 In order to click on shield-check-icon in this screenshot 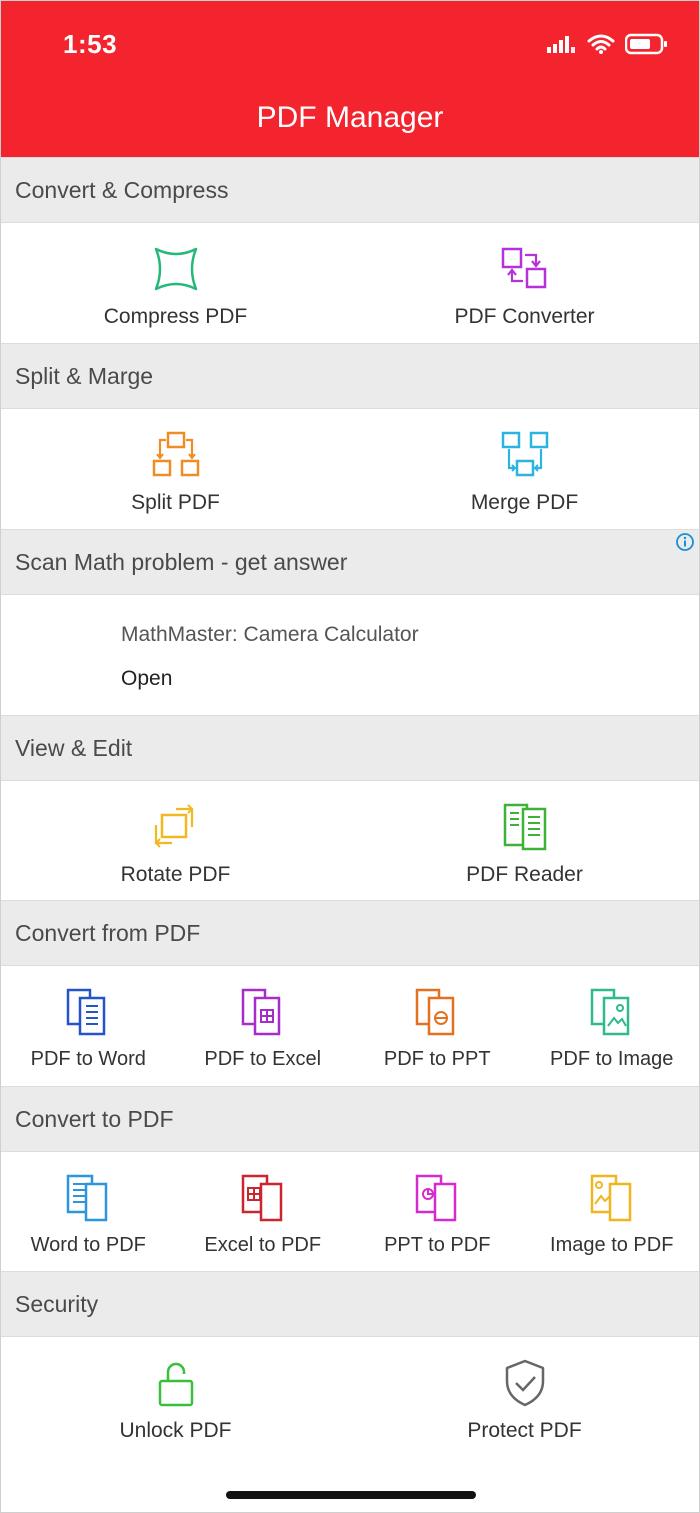, I will do `click(524, 1383)`.